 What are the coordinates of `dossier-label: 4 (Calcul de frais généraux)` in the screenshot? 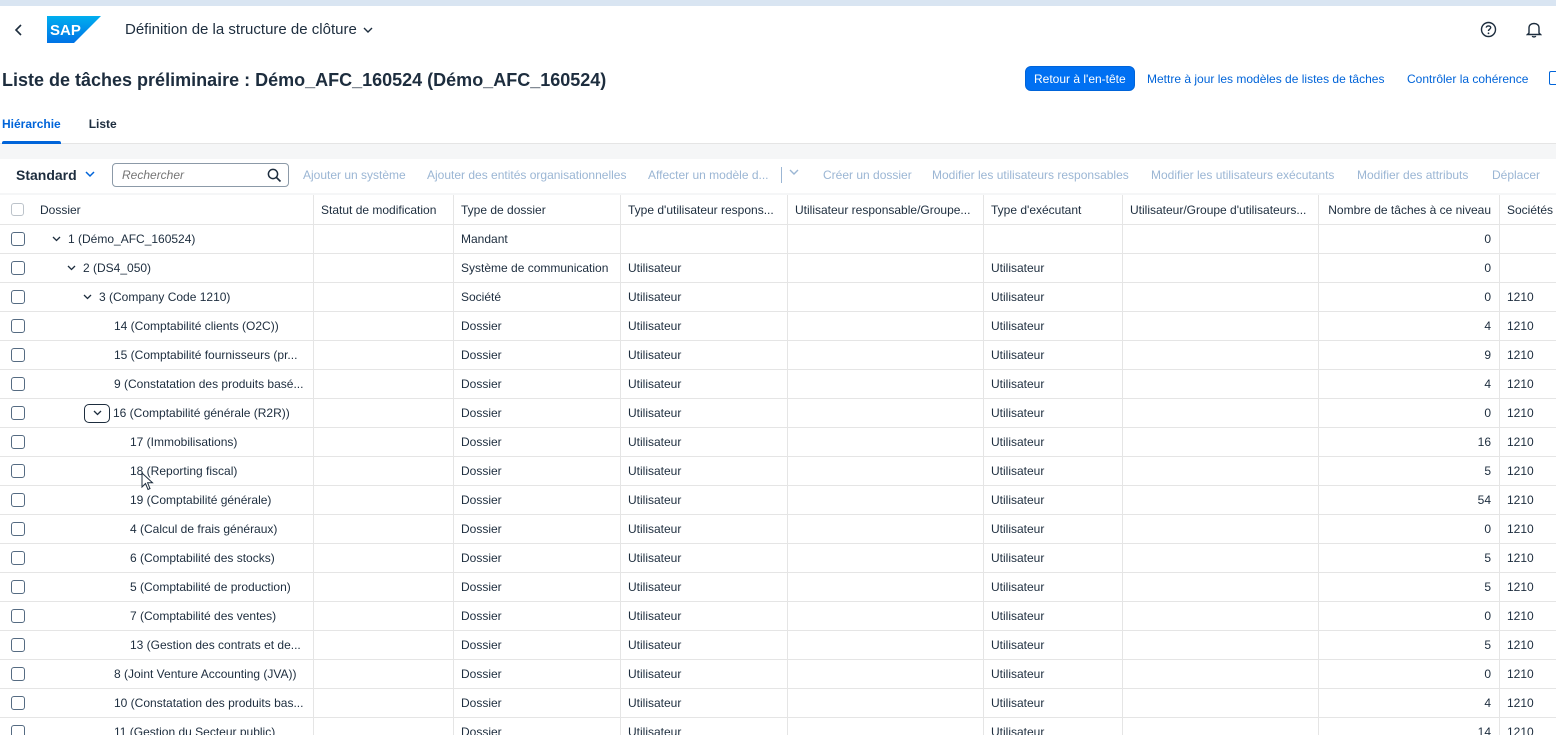 It's located at (204, 529).